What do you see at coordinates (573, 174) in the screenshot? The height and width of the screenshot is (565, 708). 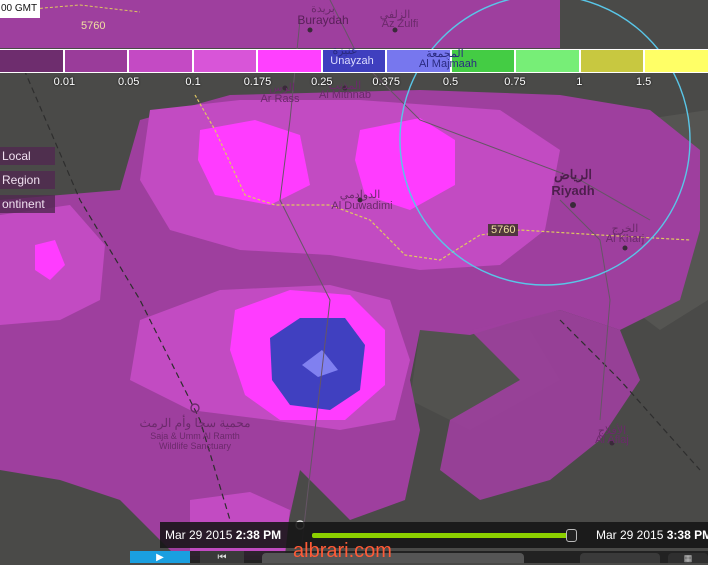 I see `place-riyadh-ar: الرياض` at bounding box center [573, 174].